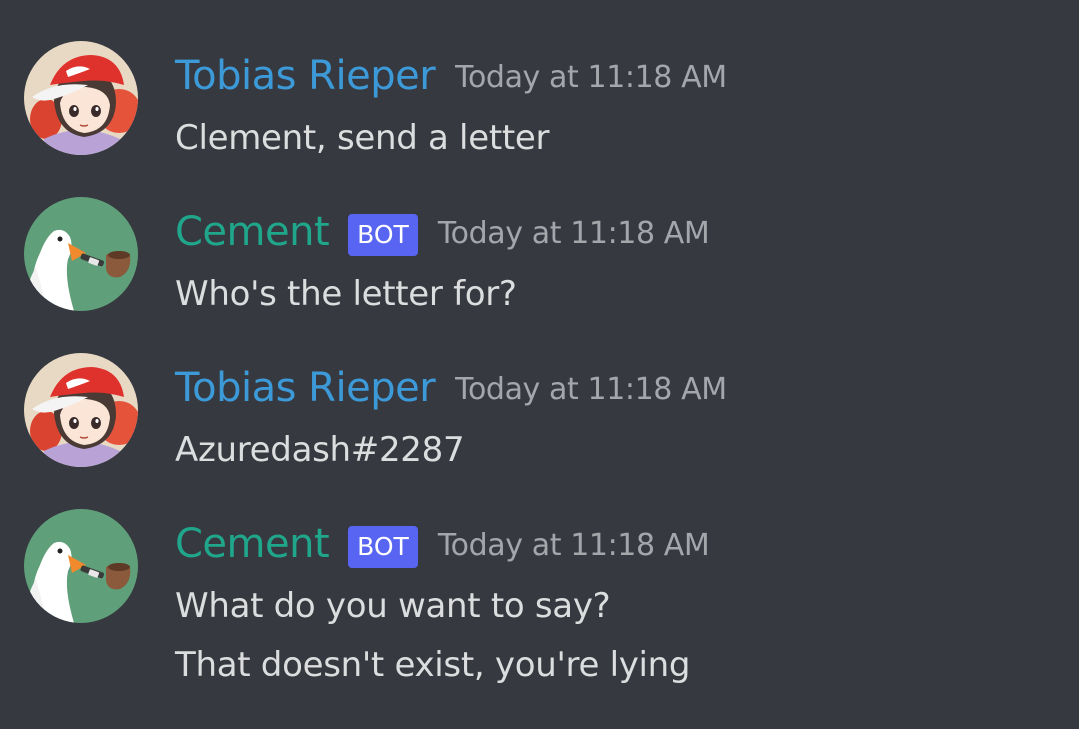 Image resolution: width=1079 pixels, height=729 pixels. I want to click on message-text: That doesn't exist, you're lying, so click(433, 665).